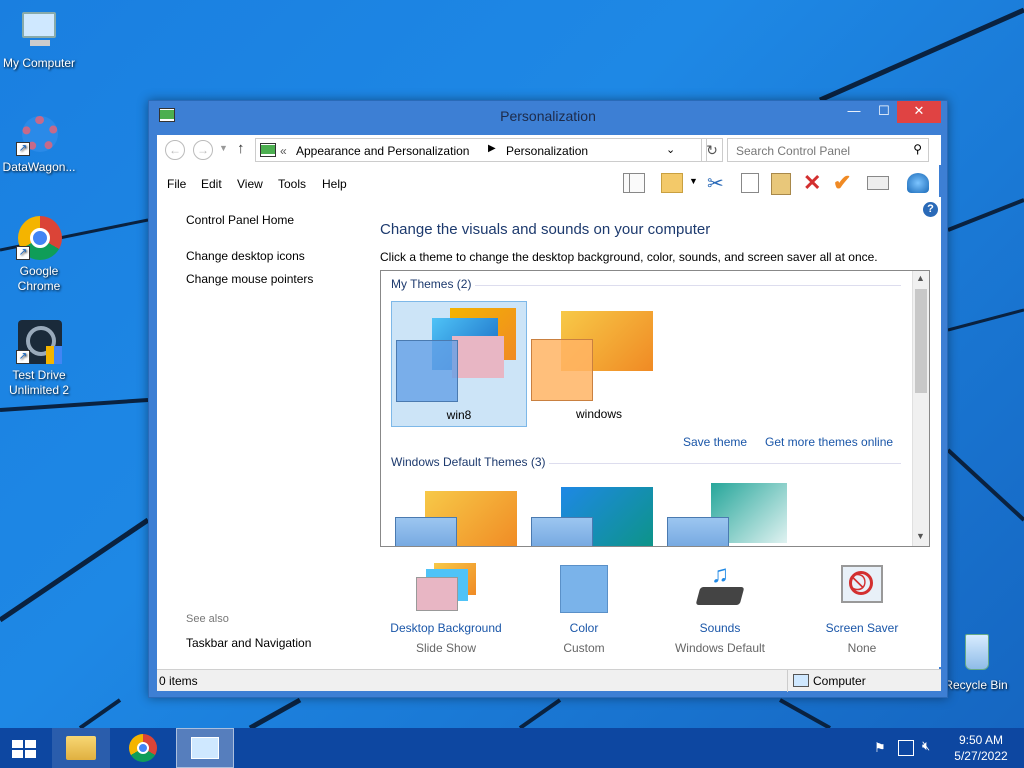 The height and width of the screenshot is (768, 1024). I want to click on my-themes-header: My Themes (2), so click(431, 284).